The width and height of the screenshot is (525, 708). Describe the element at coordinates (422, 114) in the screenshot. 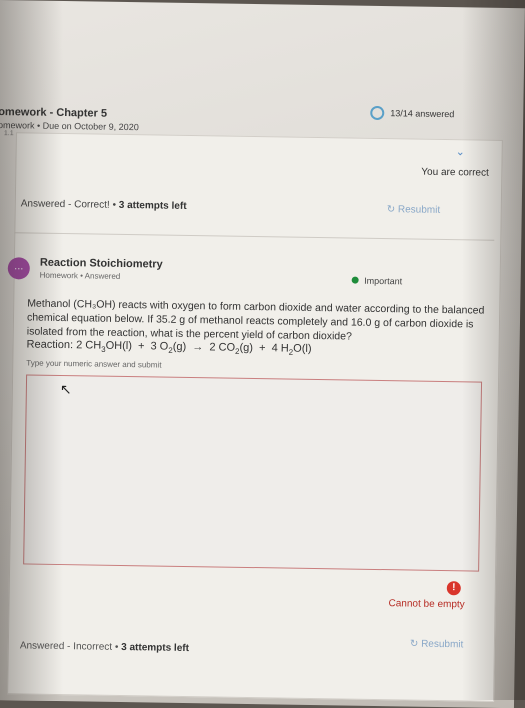

I see `progress-answered-count: 13/14 answered` at that location.